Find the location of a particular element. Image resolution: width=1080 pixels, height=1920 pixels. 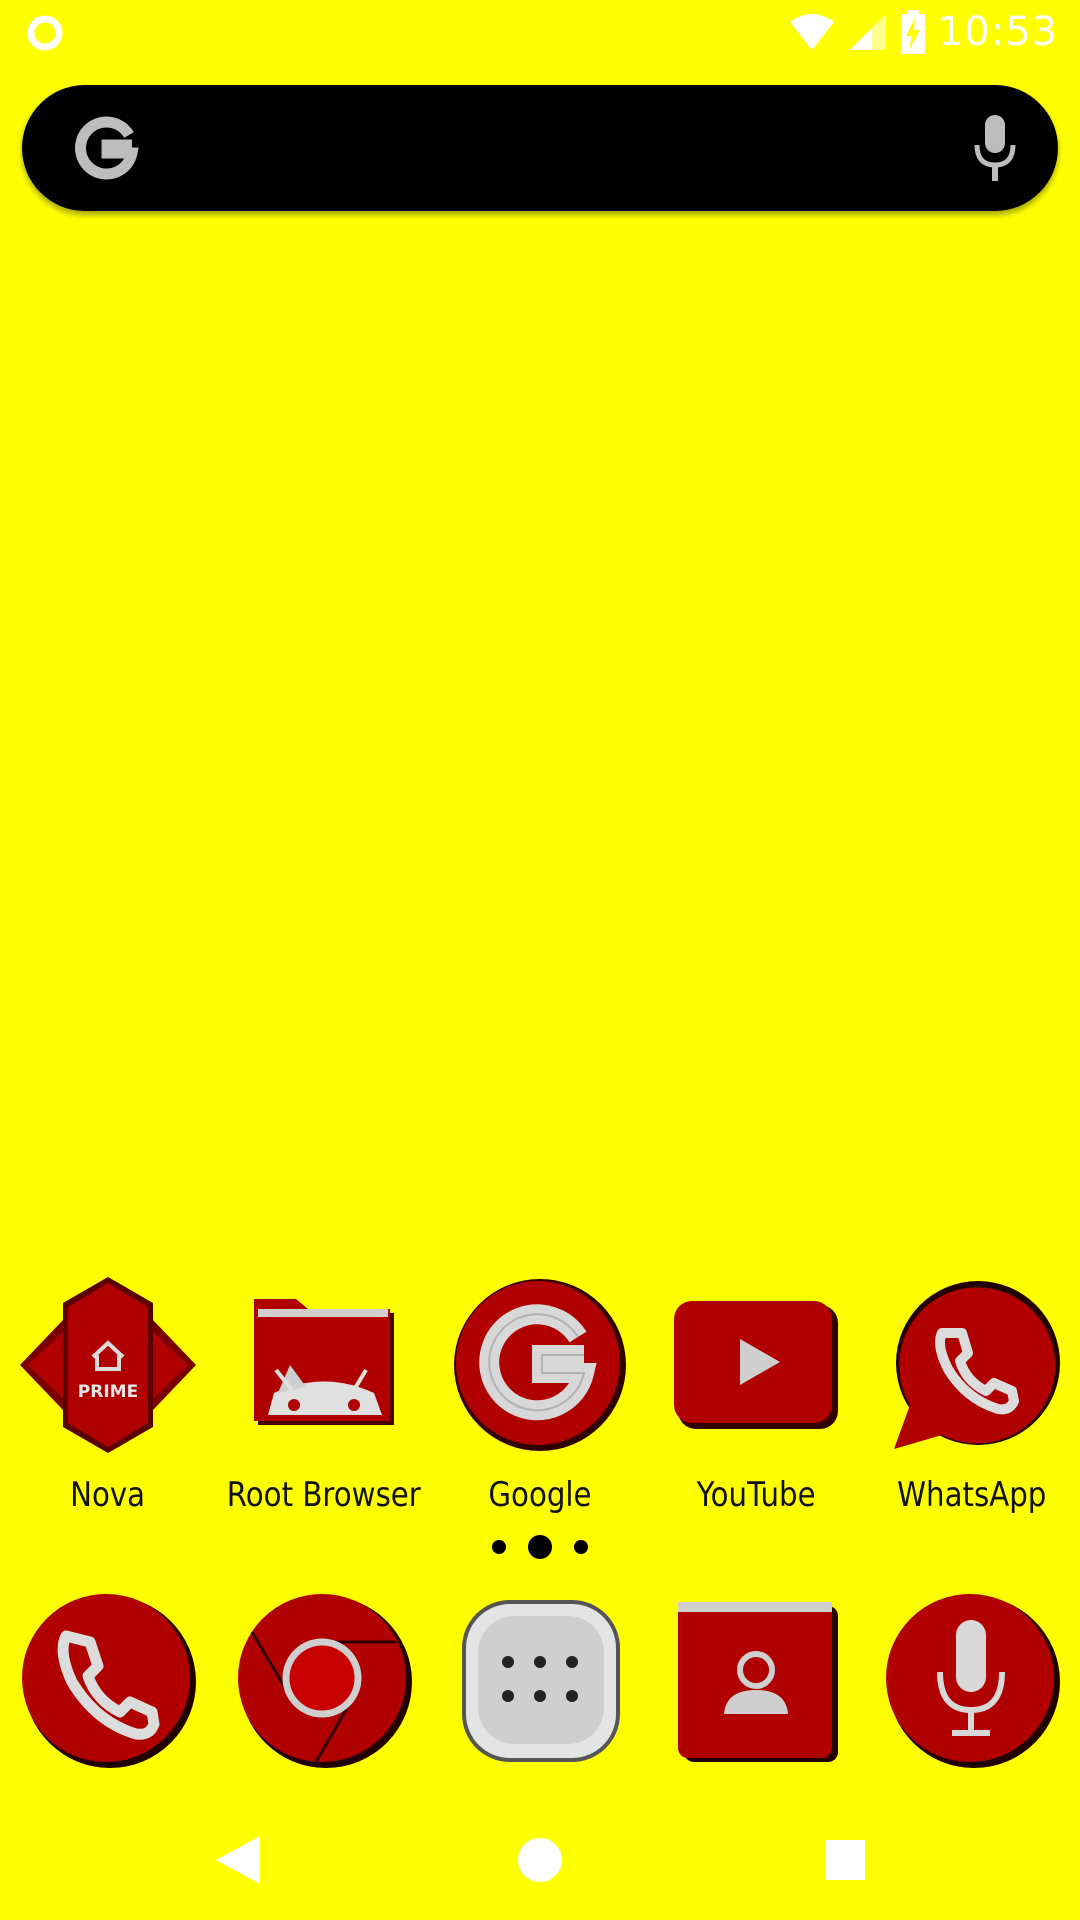

app-google: Google is located at coordinates (540, 1395).